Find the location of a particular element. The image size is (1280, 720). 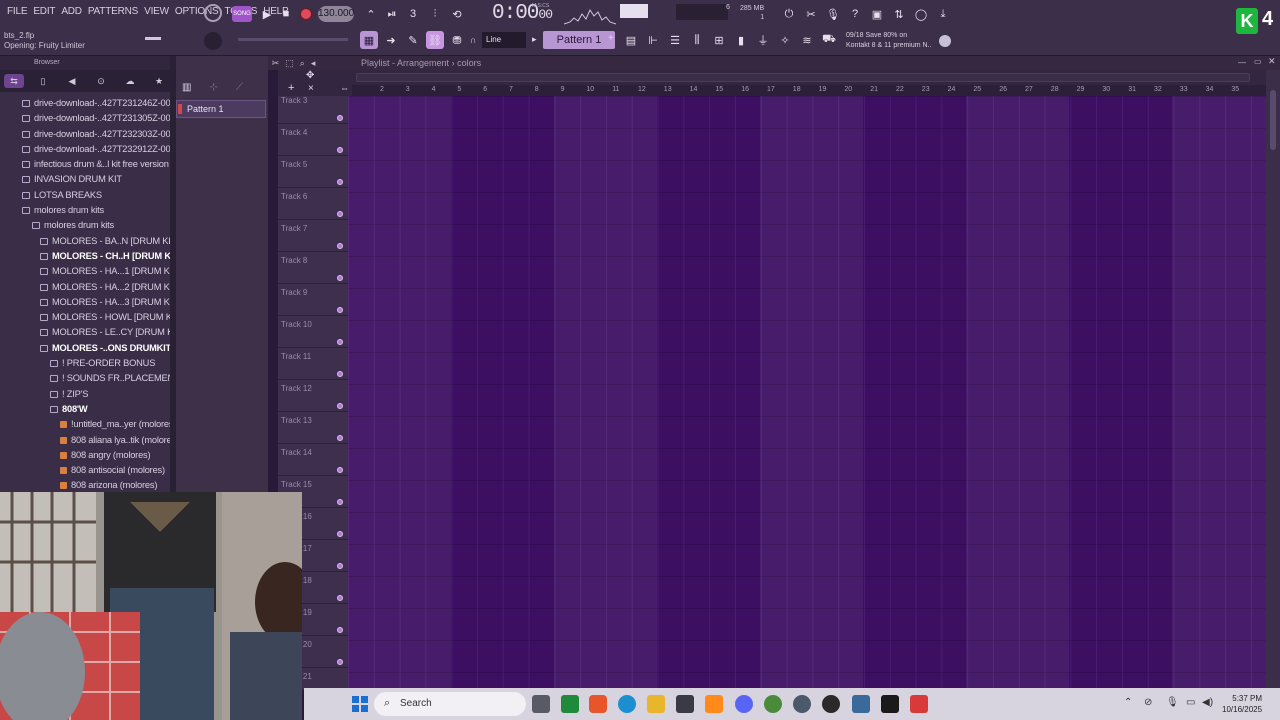

photos-icon is located at coordinates (861, 704).